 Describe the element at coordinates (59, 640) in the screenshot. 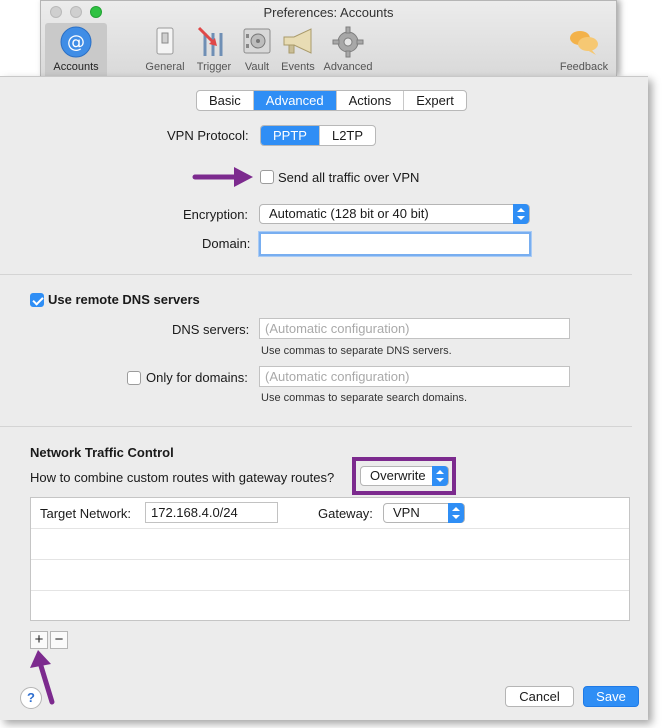

I see `remove-route-button: −` at that location.